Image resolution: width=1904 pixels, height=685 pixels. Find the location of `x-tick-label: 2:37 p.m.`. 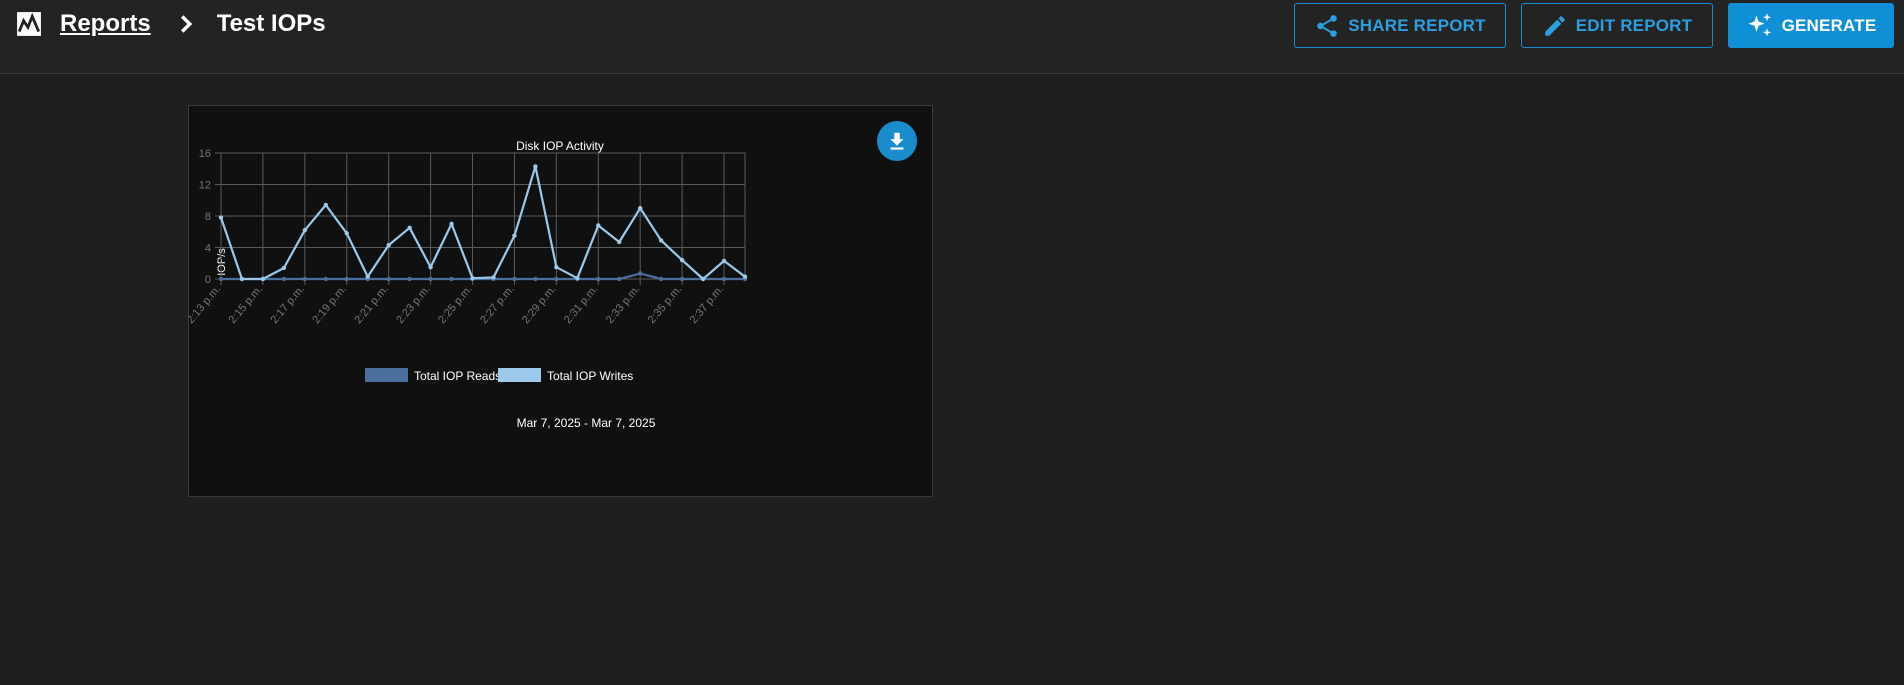

x-tick-label: 2:37 p.m. is located at coordinates (707, 304).